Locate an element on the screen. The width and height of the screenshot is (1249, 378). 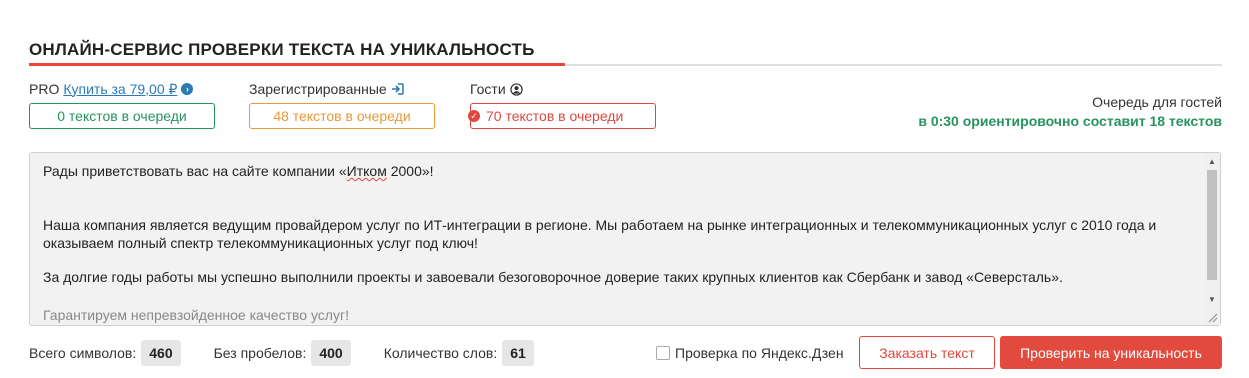
scroll-up-arrow-icon: ▲ is located at coordinates (1212, 161).